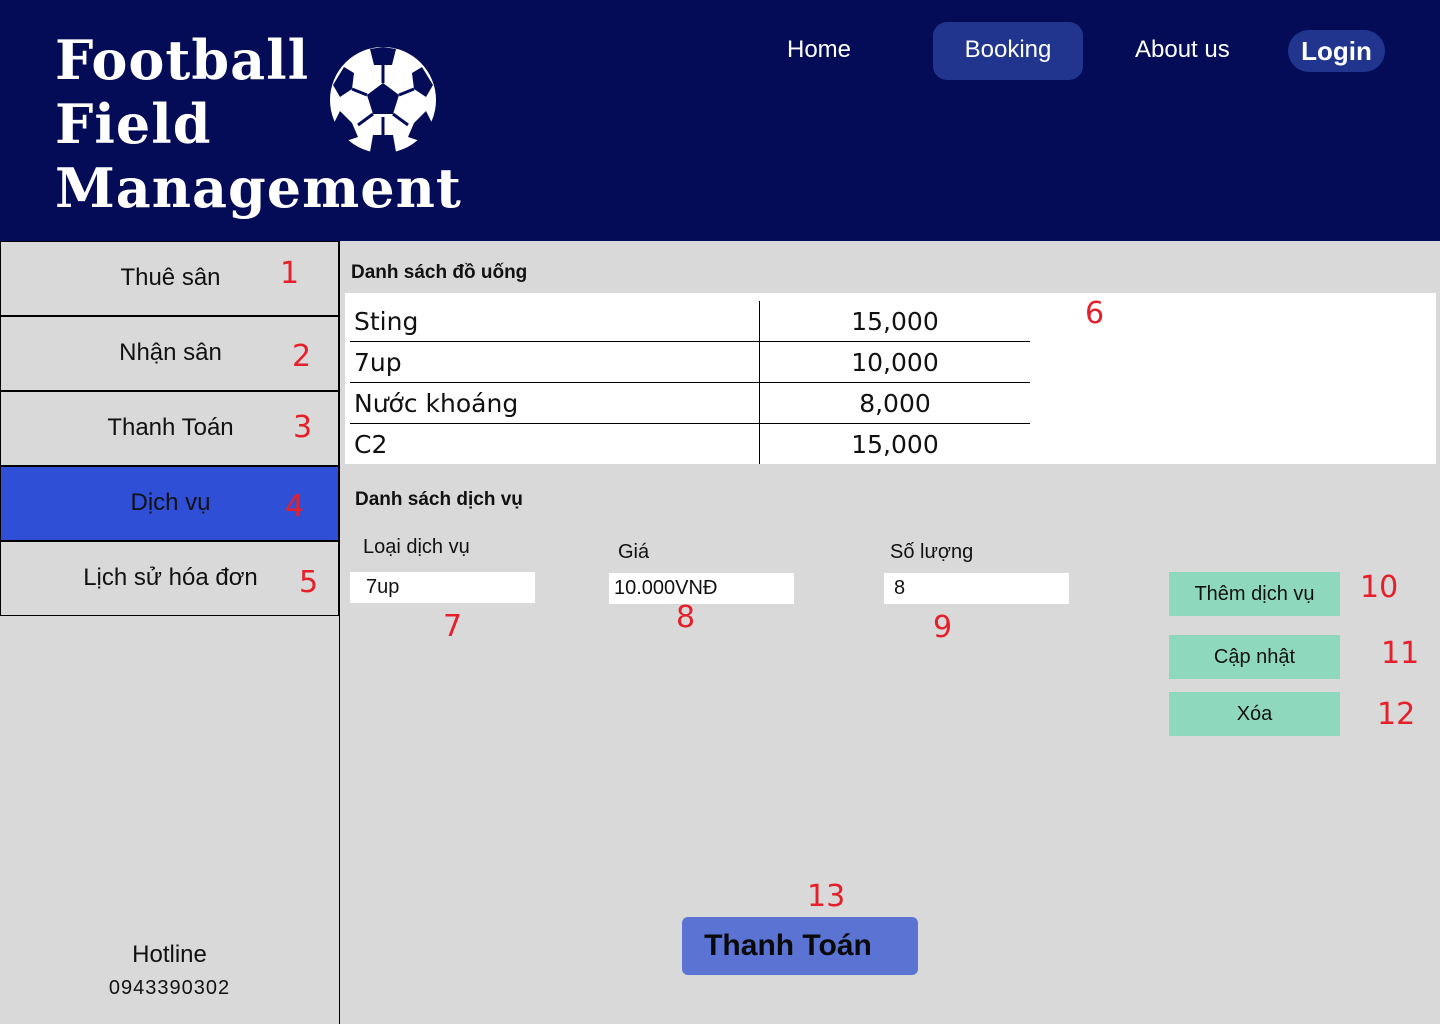 The height and width of the screenshot is (1024, 1440). Describe the element at coordinates (383, 100) in the screenshot. I see `soccer-ball-icon` at that location.